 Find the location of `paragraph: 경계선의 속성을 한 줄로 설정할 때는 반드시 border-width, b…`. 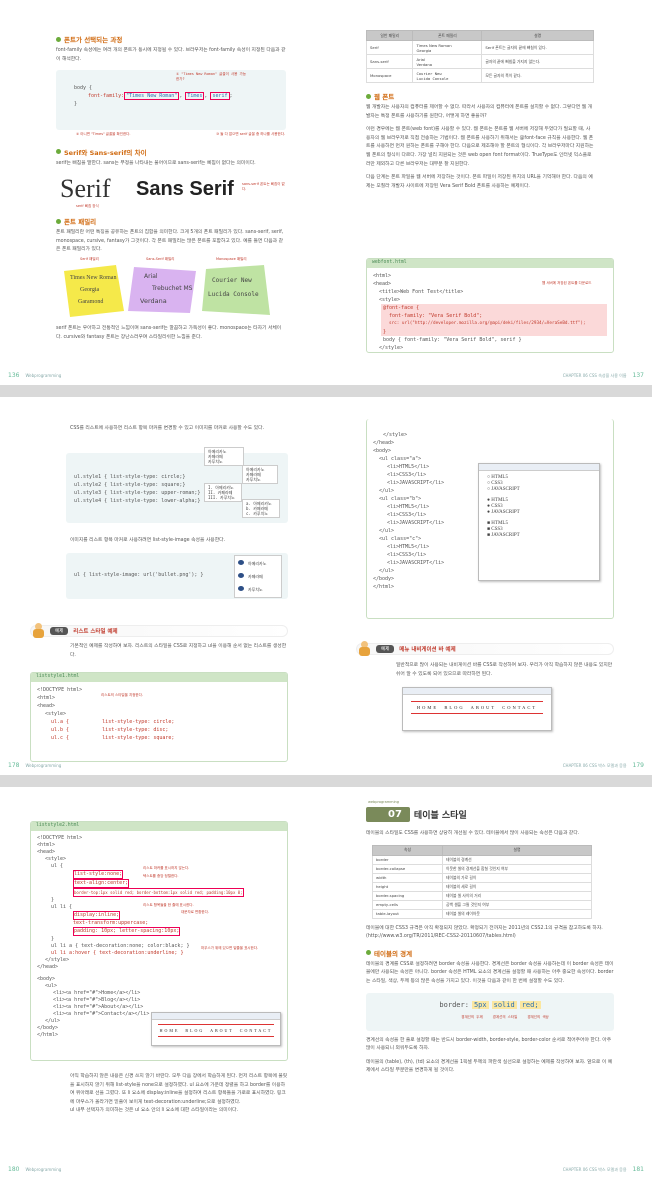

paragraph: 경계선의 속성을 한 줄로 설정할 때는 반드시 border-width, b… is located at coordinates (489, 1044).